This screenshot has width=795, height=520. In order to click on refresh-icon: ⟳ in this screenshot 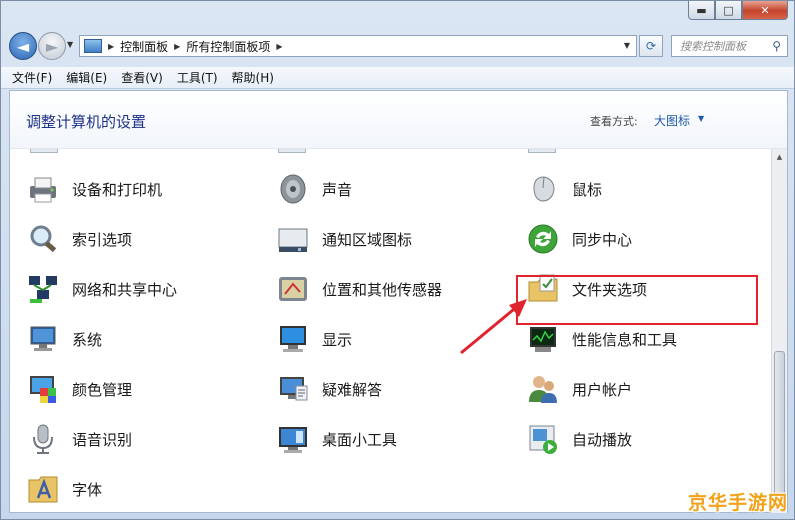, I will do `click(651, 46)`.